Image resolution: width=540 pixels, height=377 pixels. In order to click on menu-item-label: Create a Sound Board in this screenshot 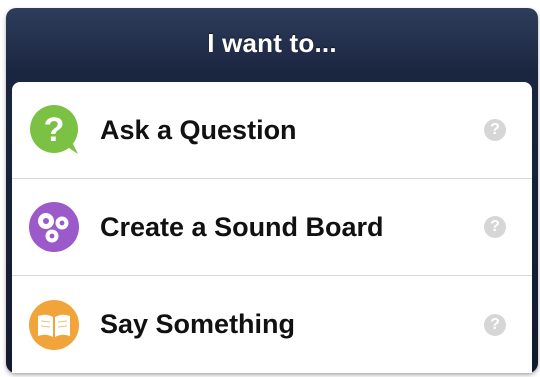, I will do `click(242, 226)`.